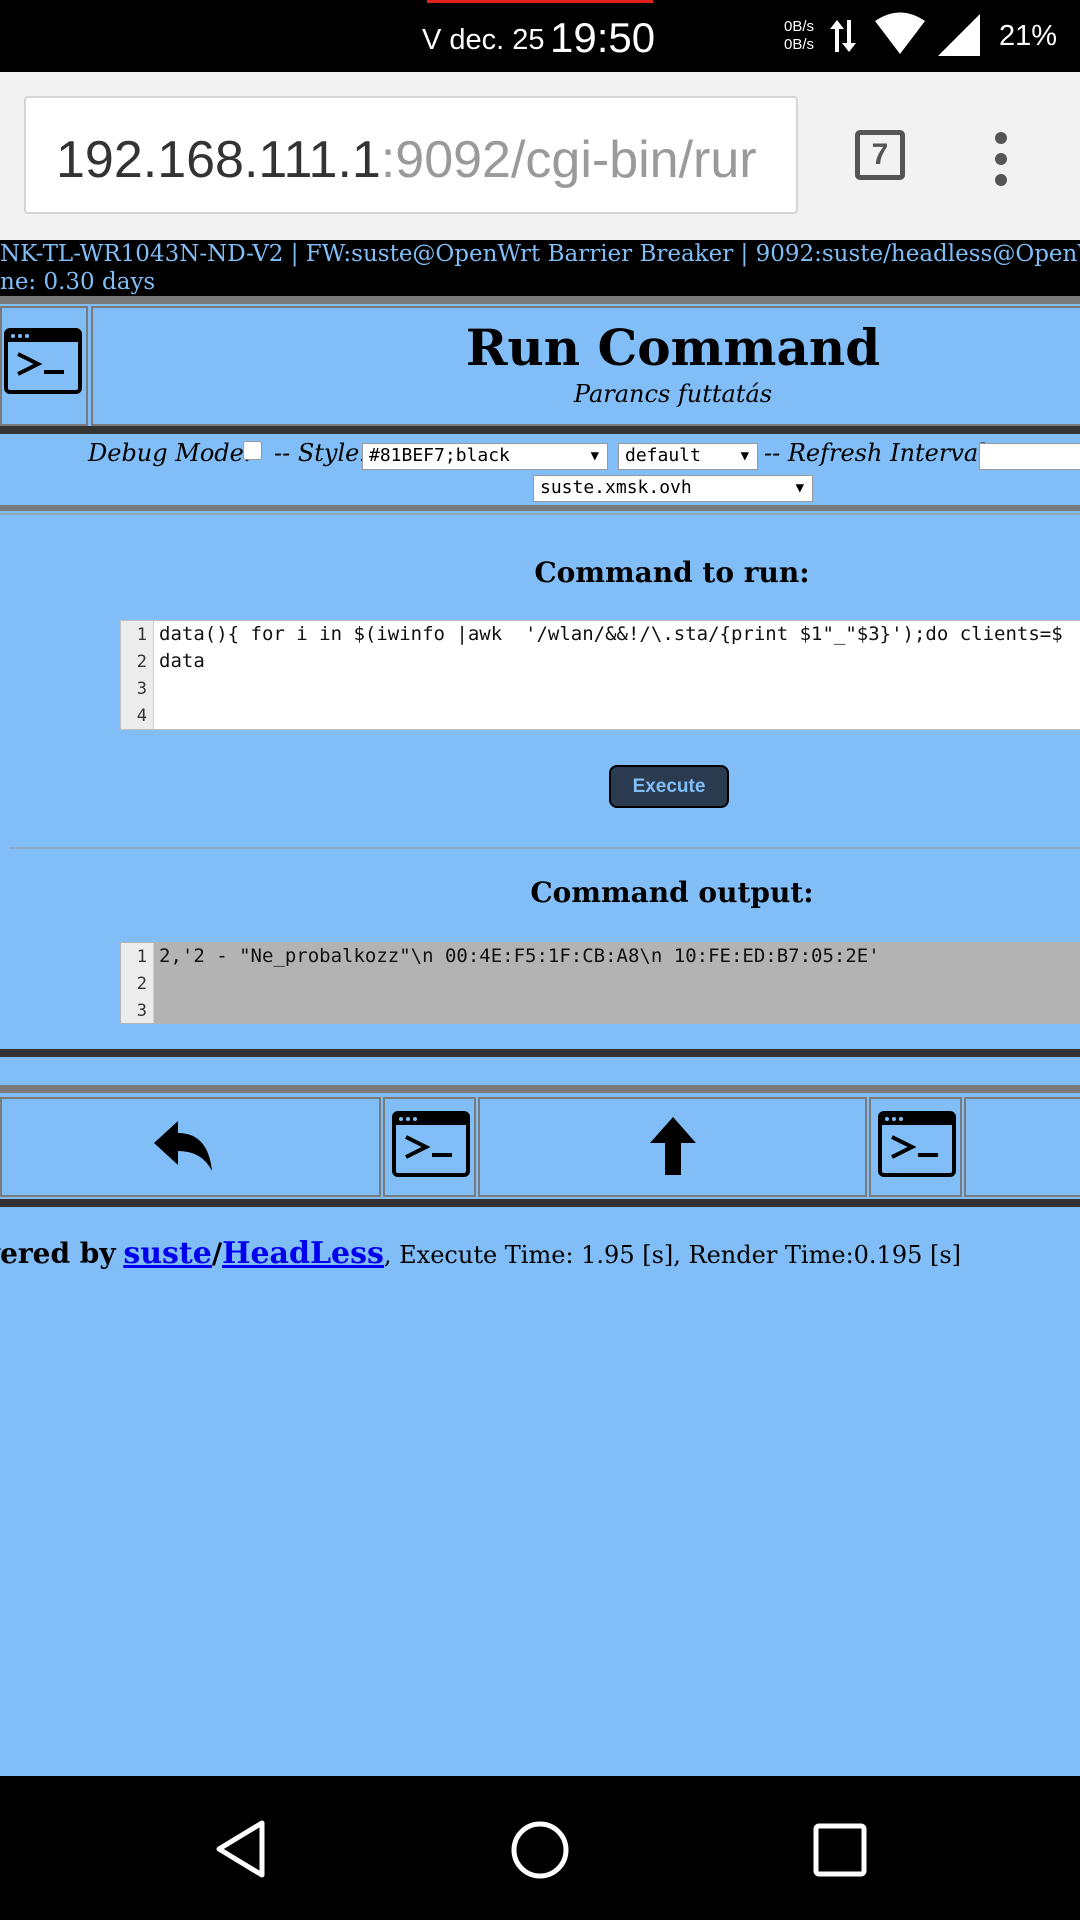 This screenshot has height=1920, width=1080. What do you see at coordinates (170, 453) in the screenshot?
I see `debug-mode-label: Debug Mode:` at bounding box center [170, 453].